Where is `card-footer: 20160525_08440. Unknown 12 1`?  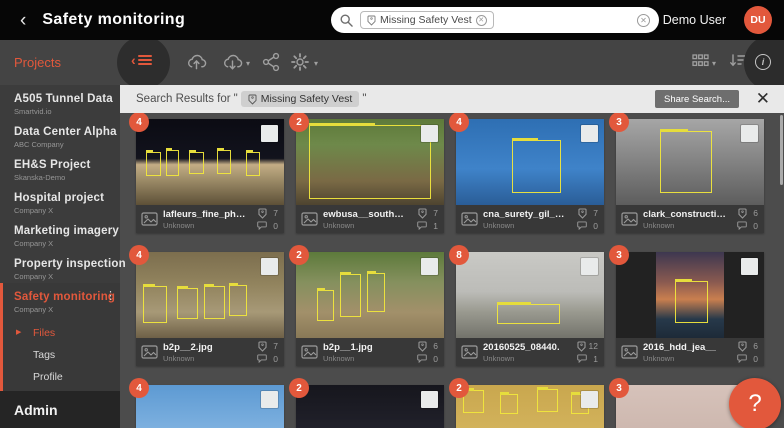
card-footer: 20160525_08440. Unknown 12 1 is located at coordinates (530, 352).